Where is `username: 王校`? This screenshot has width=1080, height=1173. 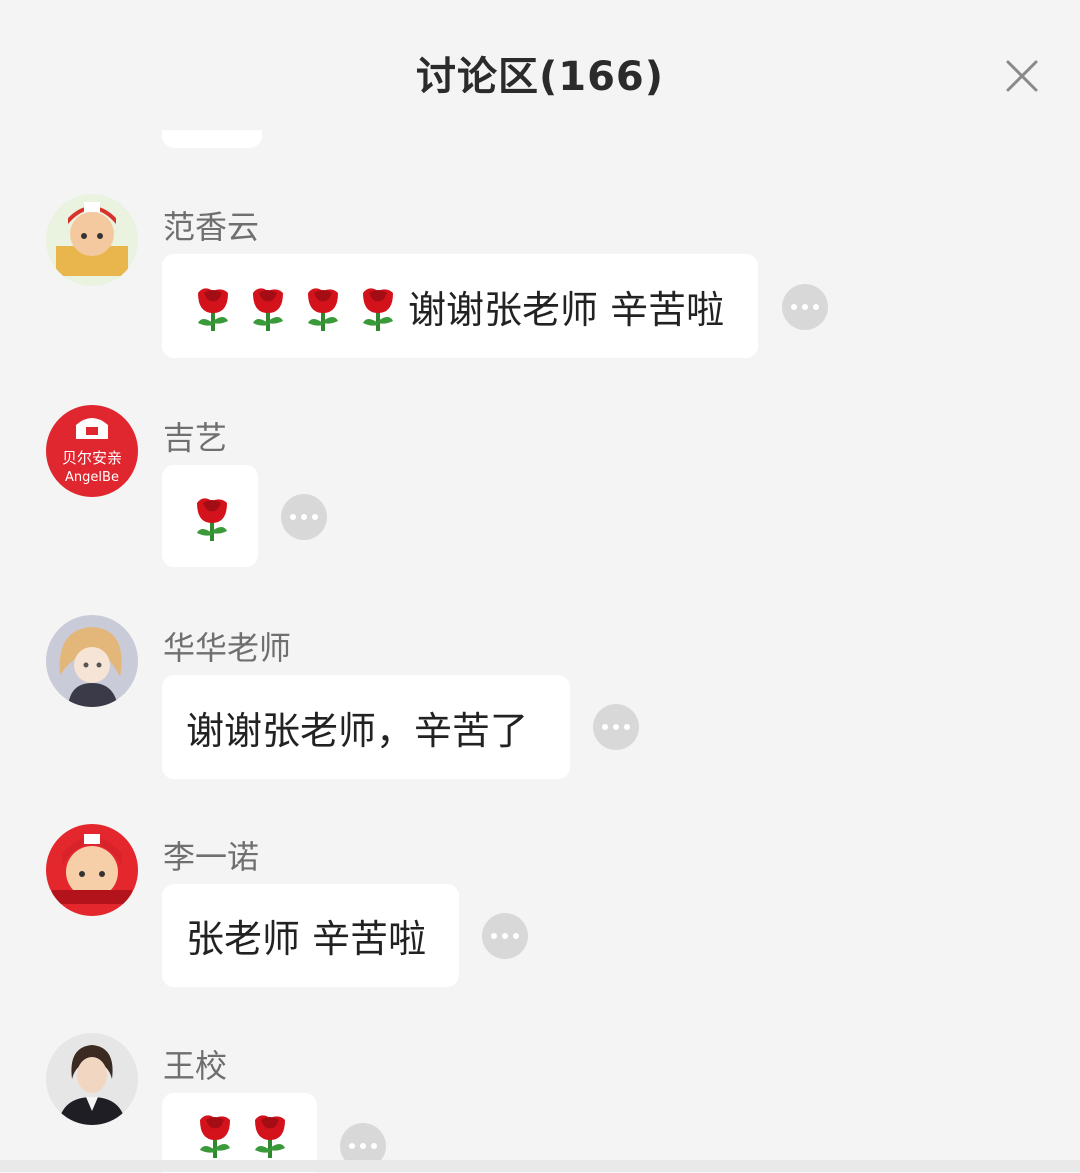
username: 王校 is located at coordinates (195, 1066).